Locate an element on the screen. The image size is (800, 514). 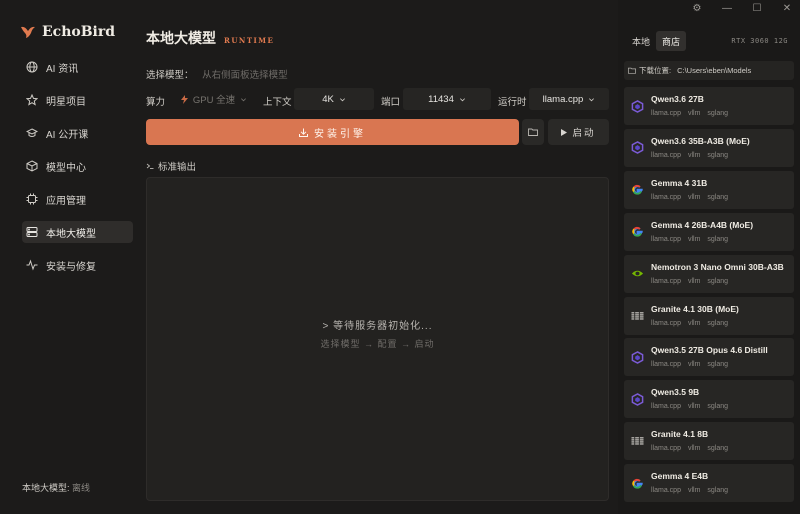
compute-select: GPU 全速 is located at coordinates (214, 99).